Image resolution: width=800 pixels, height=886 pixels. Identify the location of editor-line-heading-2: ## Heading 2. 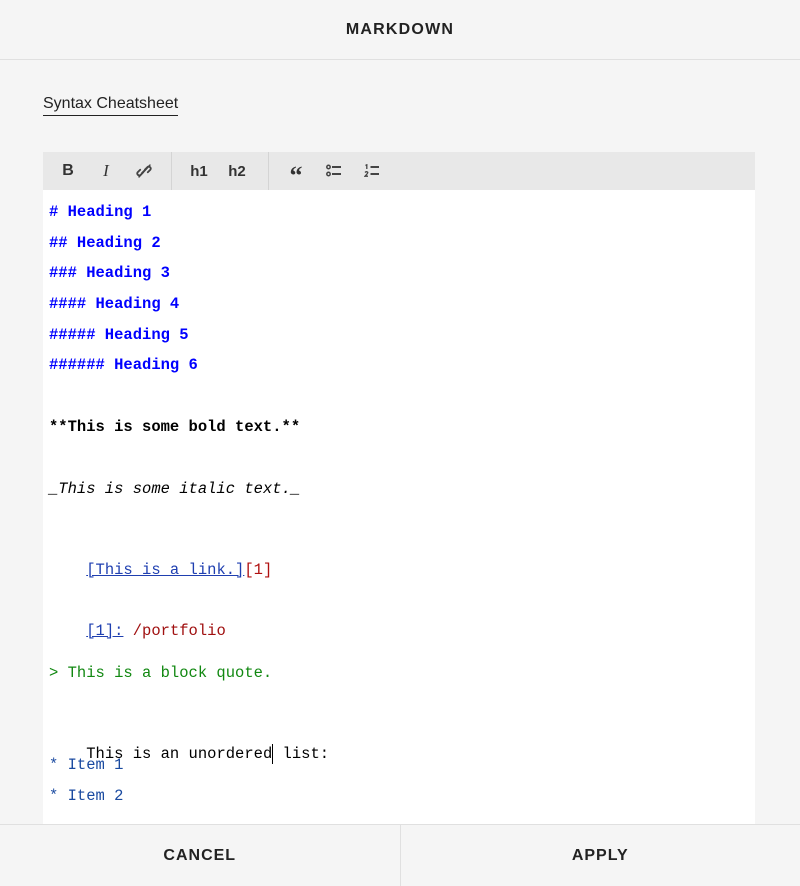
(105, 243).